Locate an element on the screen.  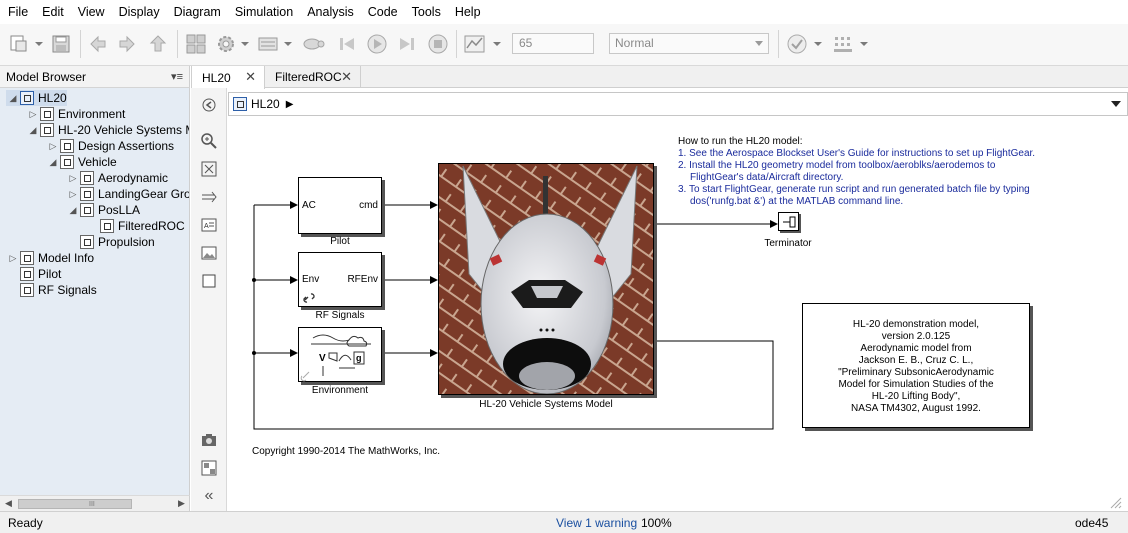
new-model-dropdown is located at coordinates (39, 44).